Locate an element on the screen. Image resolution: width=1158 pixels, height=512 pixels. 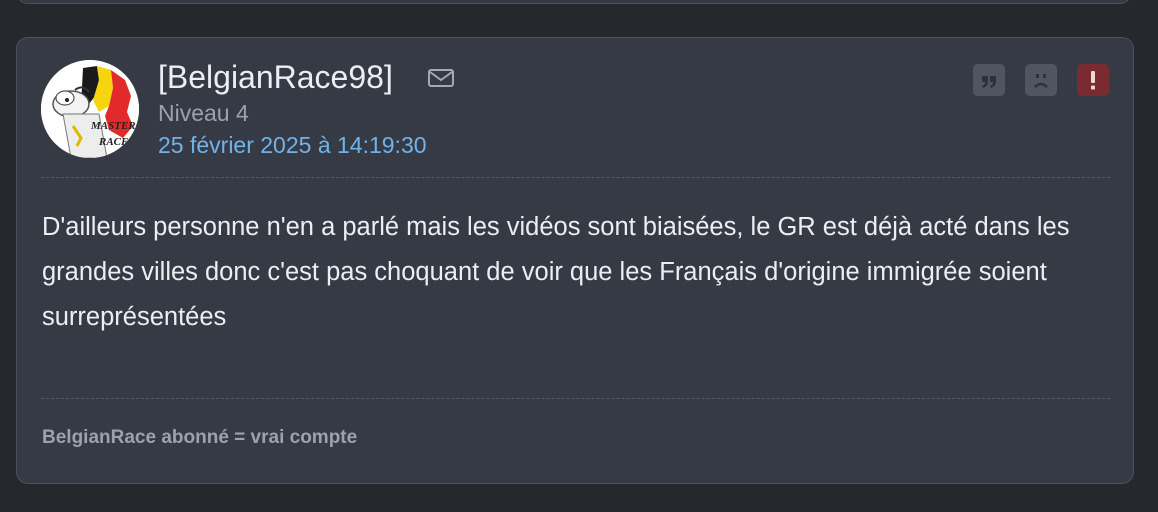
sad-face-icon is located at coordinates (1041, 81).